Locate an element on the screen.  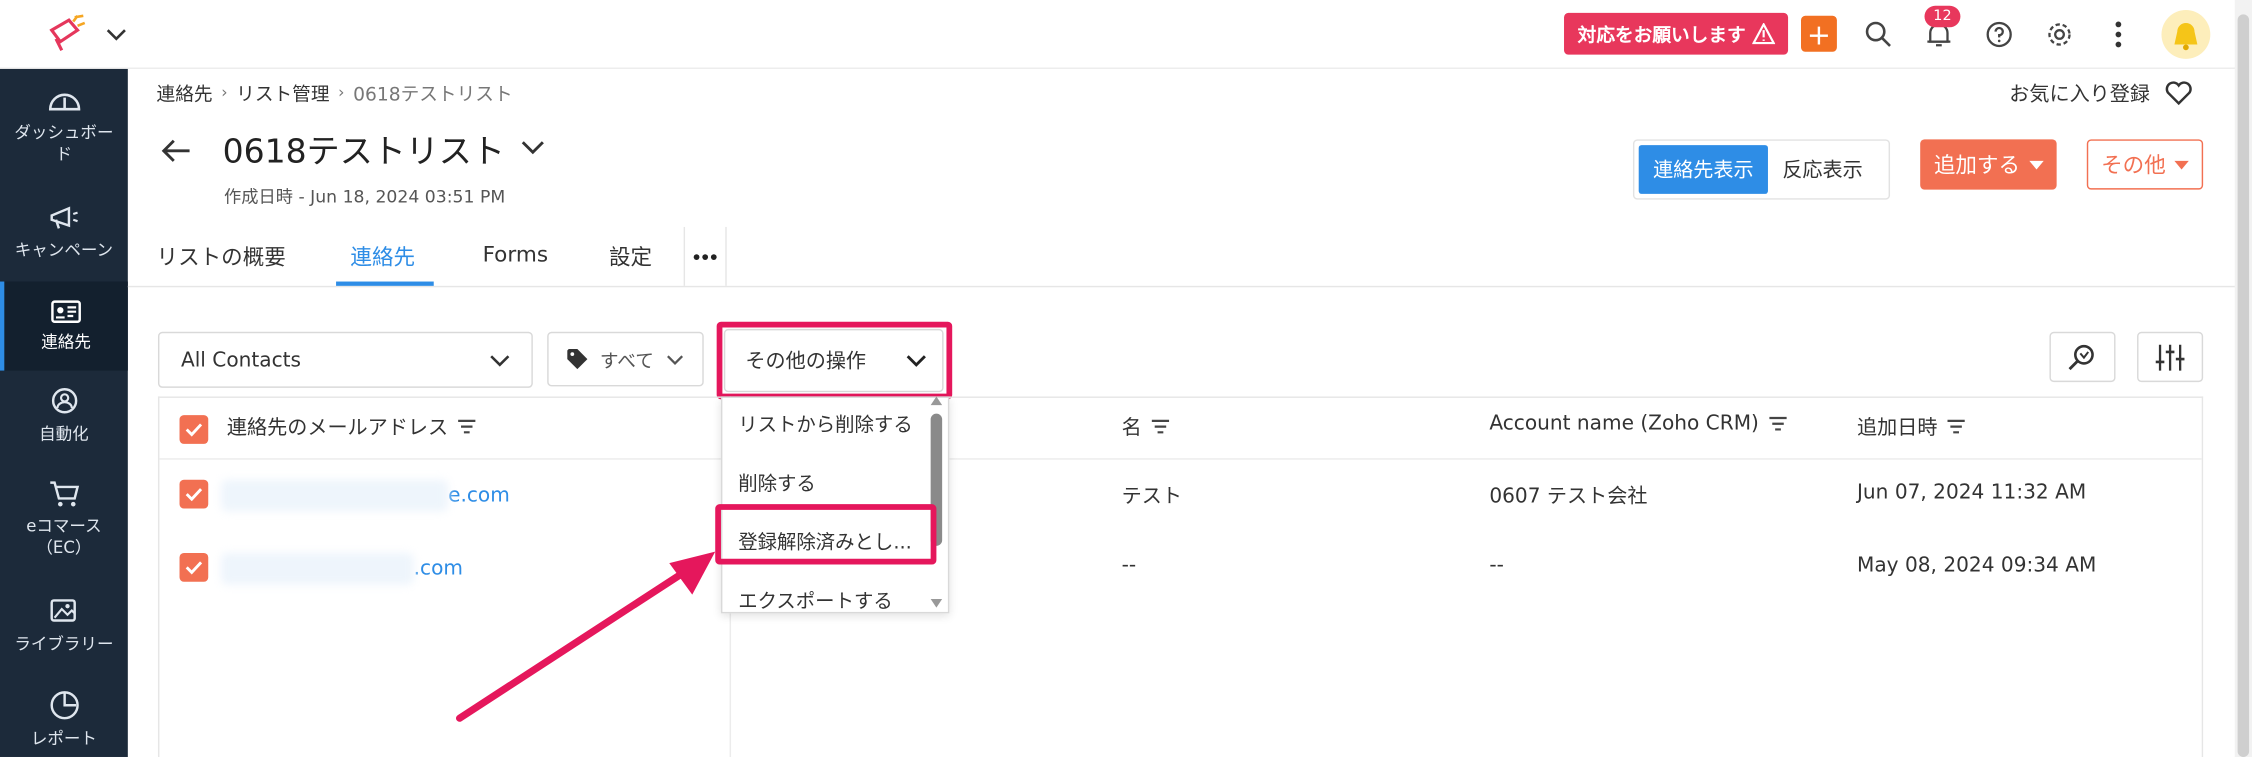
tags-filter-value: すべて is located at coordinates (626, 362).